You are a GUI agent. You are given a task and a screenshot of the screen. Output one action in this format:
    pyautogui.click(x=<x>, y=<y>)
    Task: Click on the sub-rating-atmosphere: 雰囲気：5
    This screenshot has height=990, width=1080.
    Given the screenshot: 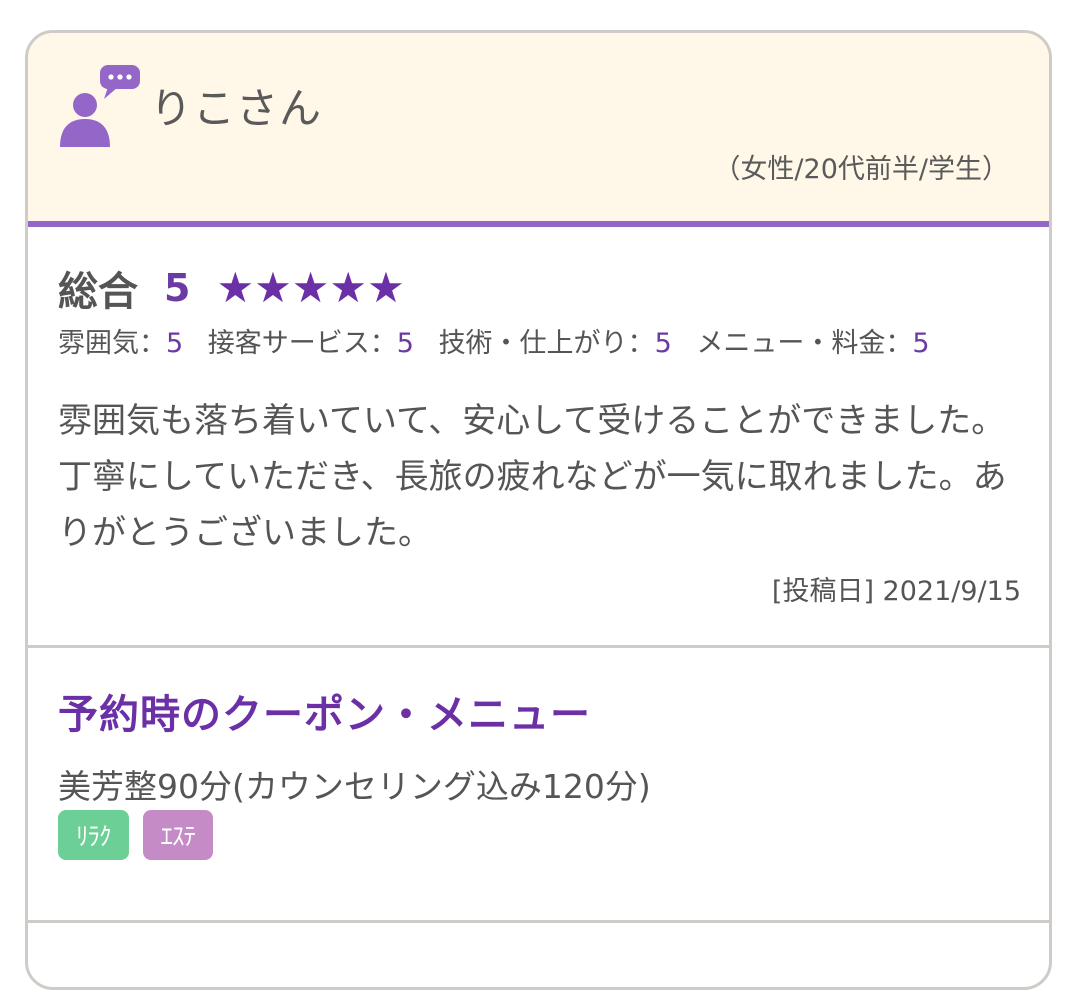 What is the action you would take?
    pyautogui.click(x=120, y=343)
    